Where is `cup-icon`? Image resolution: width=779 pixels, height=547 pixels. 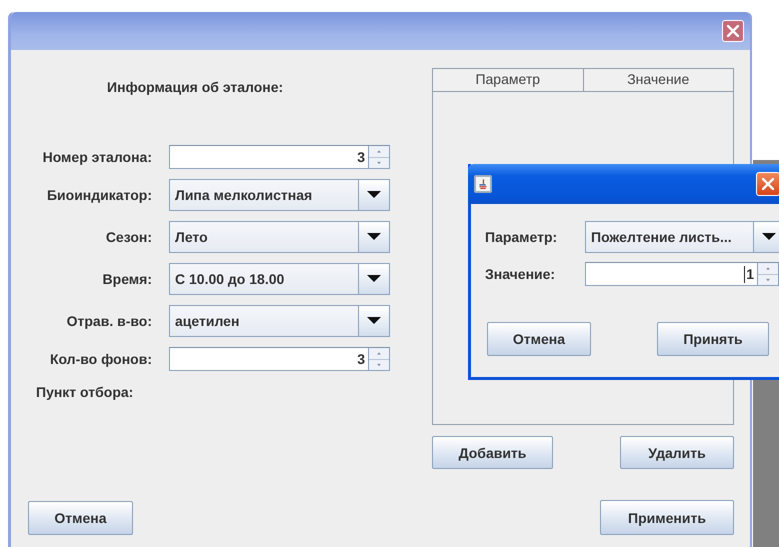
cup-icon is located at coordinates (483, 184).